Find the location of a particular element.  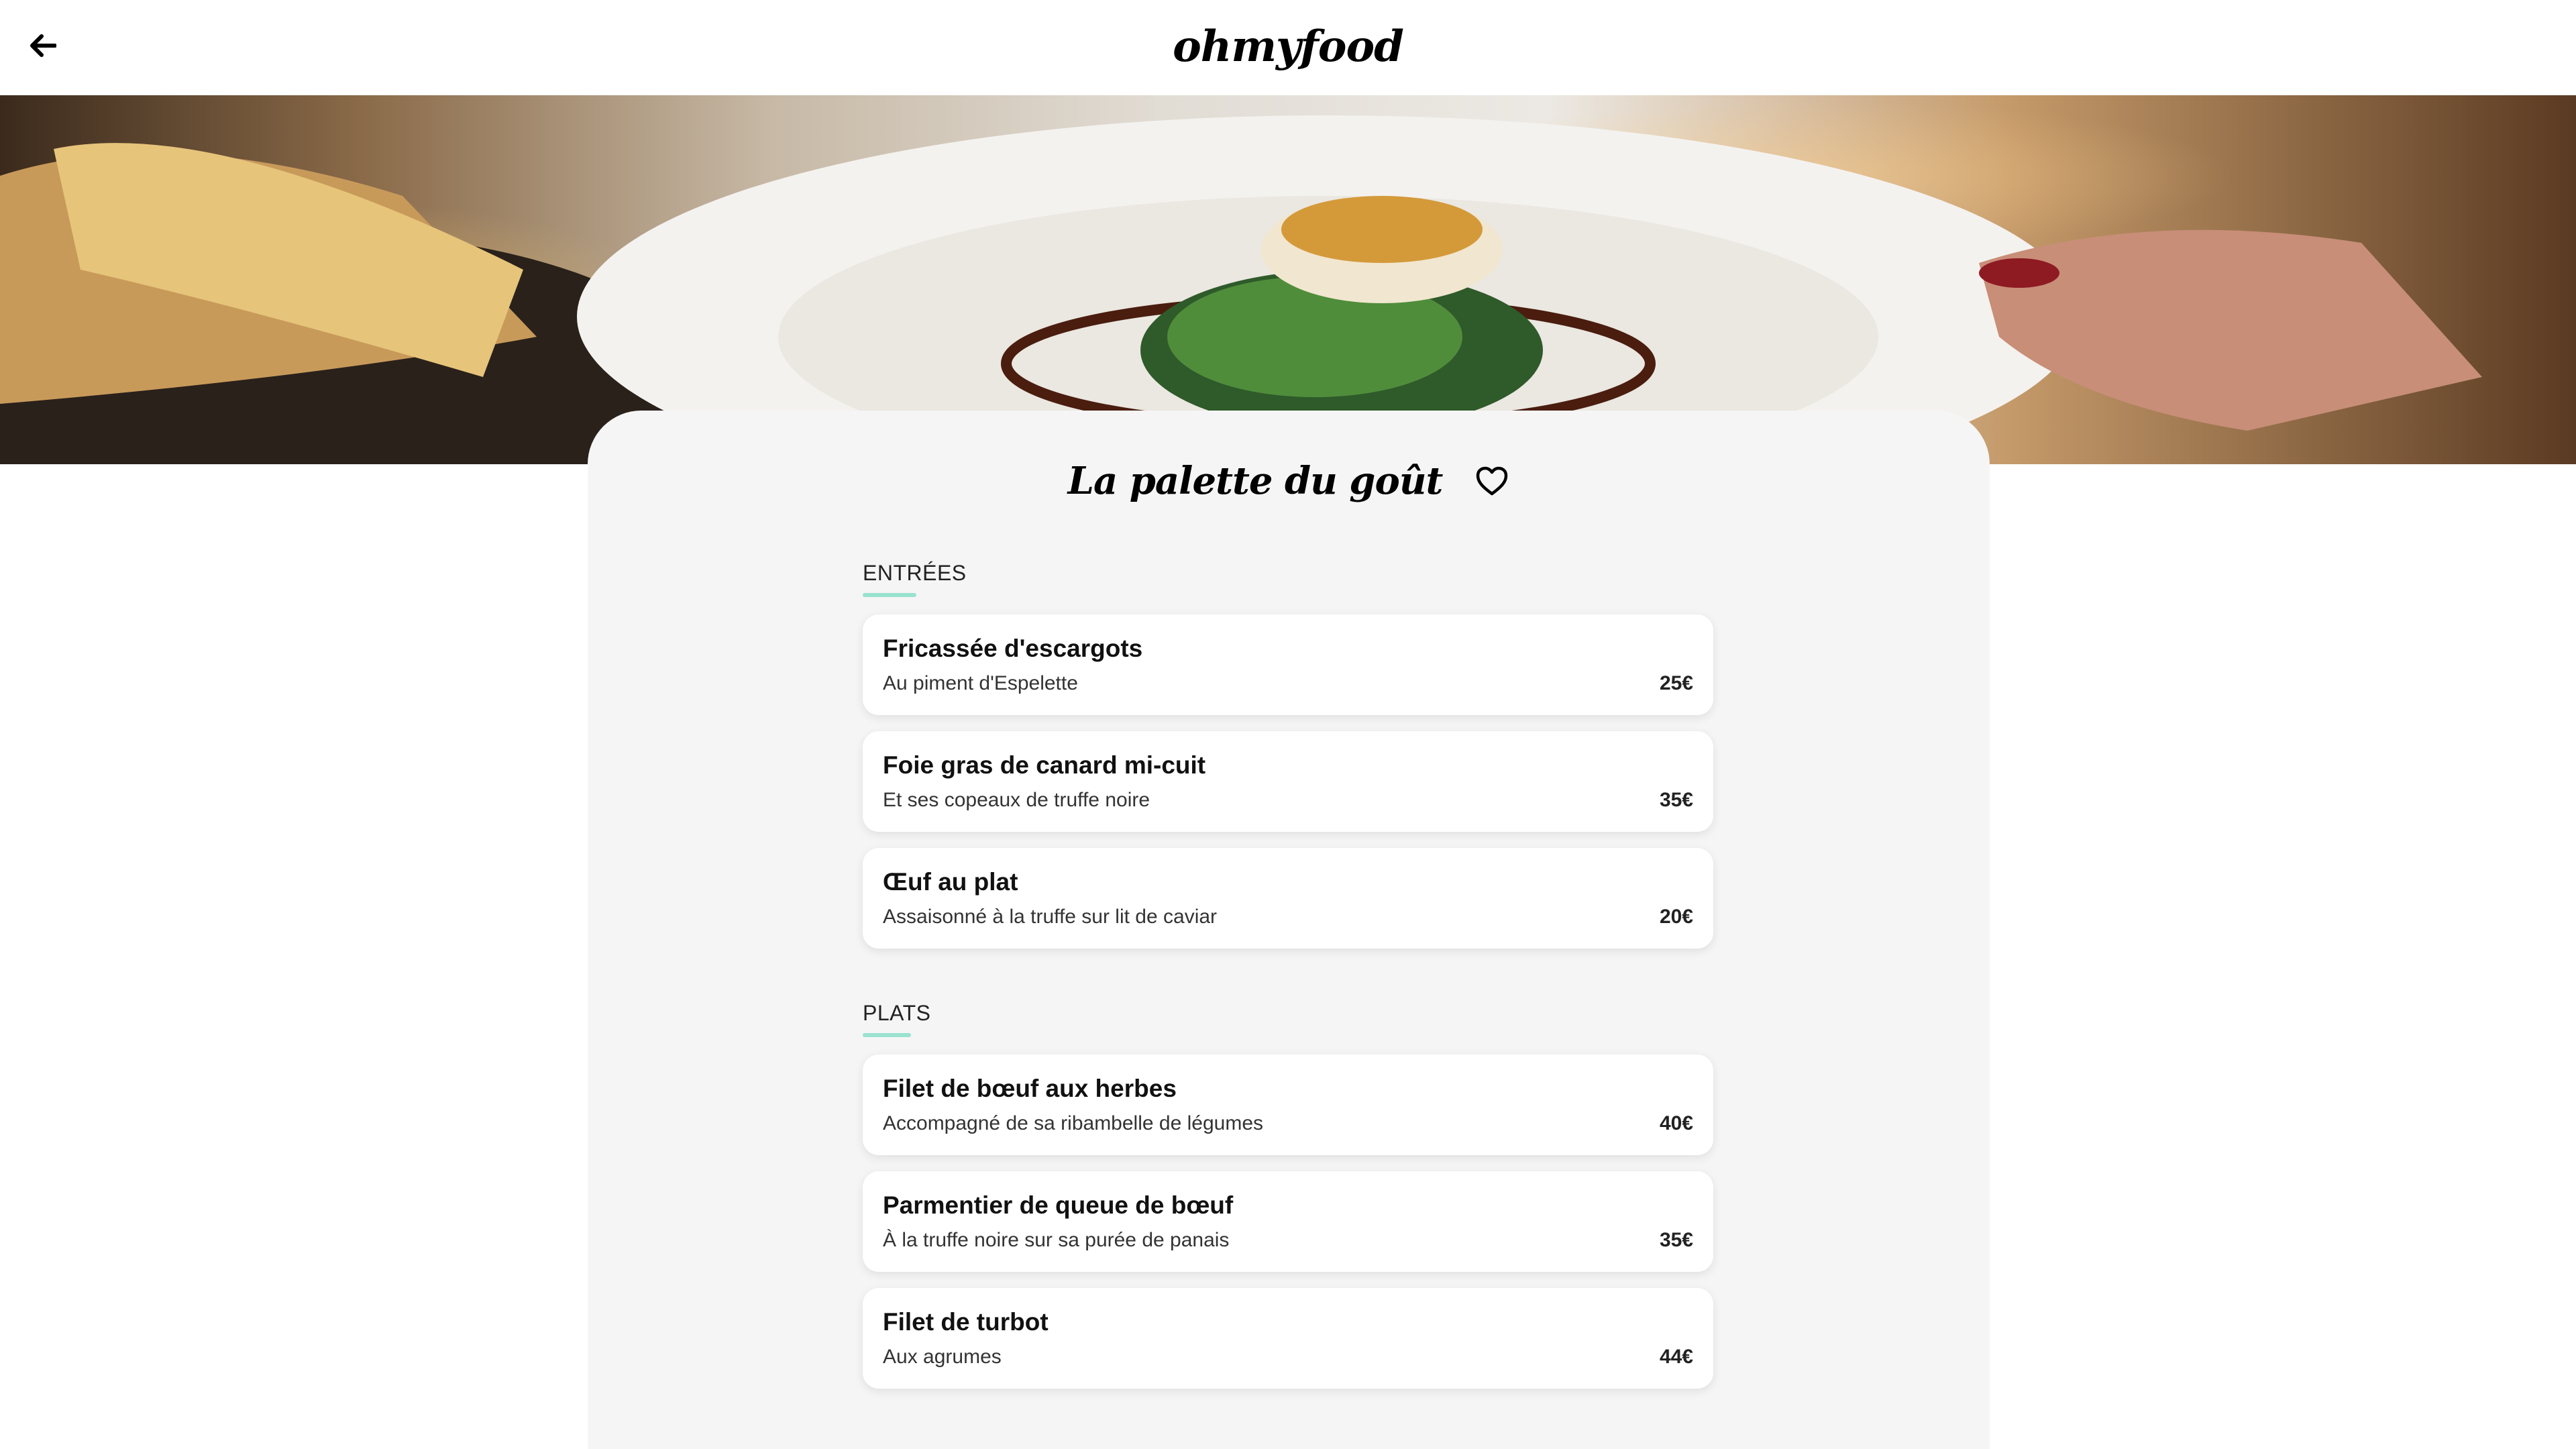

menu-item-name: Filet de turbot is located at coordinates (966, 1322).